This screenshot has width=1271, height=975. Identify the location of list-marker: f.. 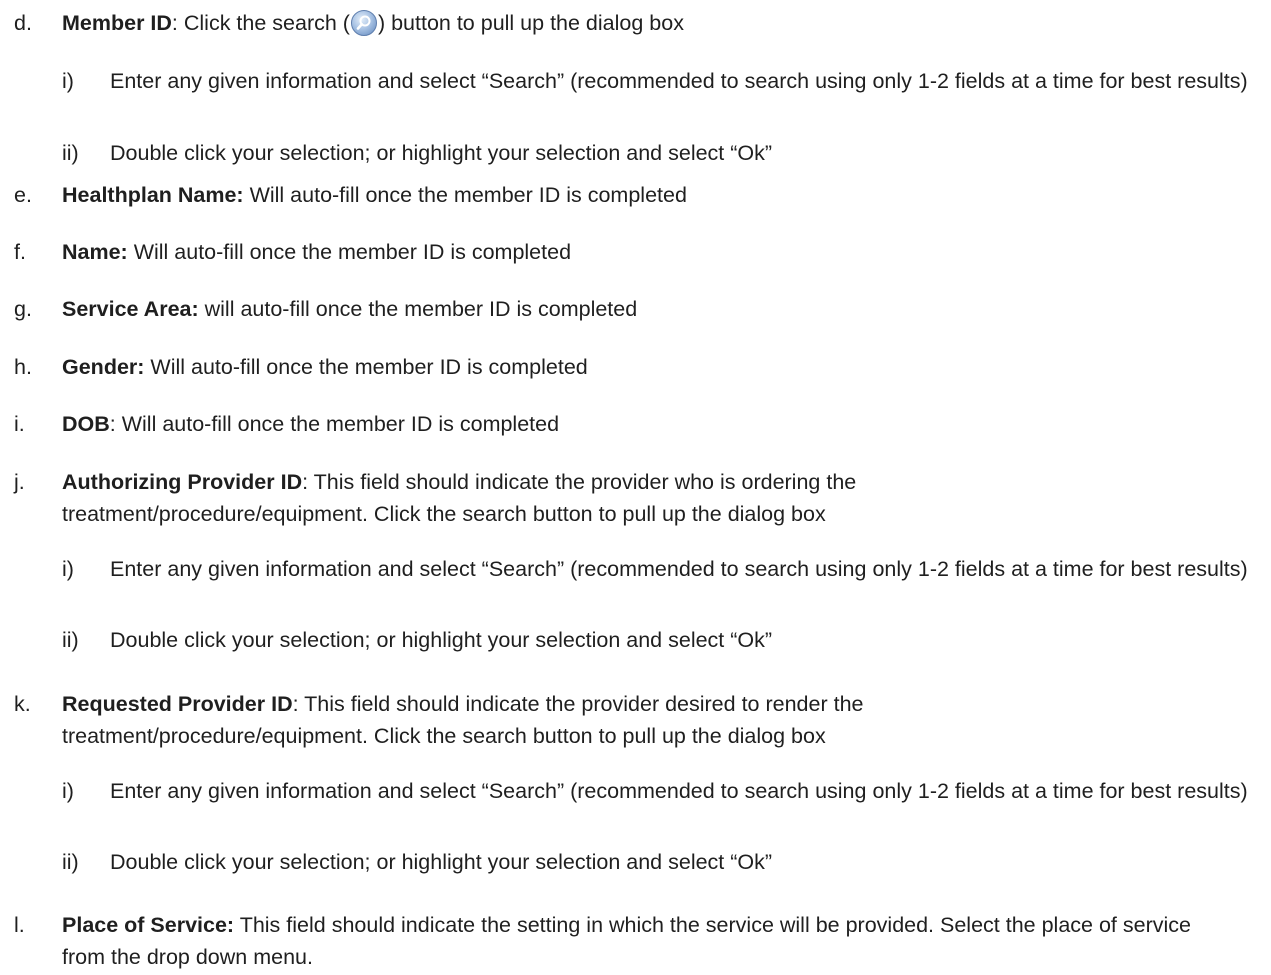
(20, 252).